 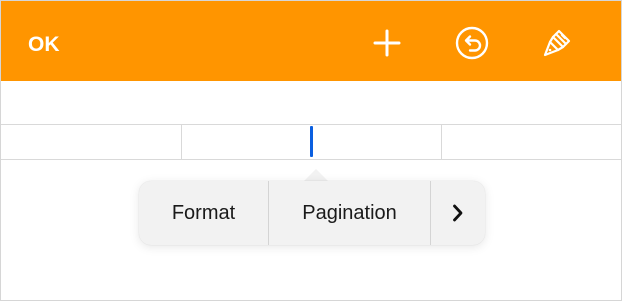 I want to click on add-button, so click(x=387, y=43).